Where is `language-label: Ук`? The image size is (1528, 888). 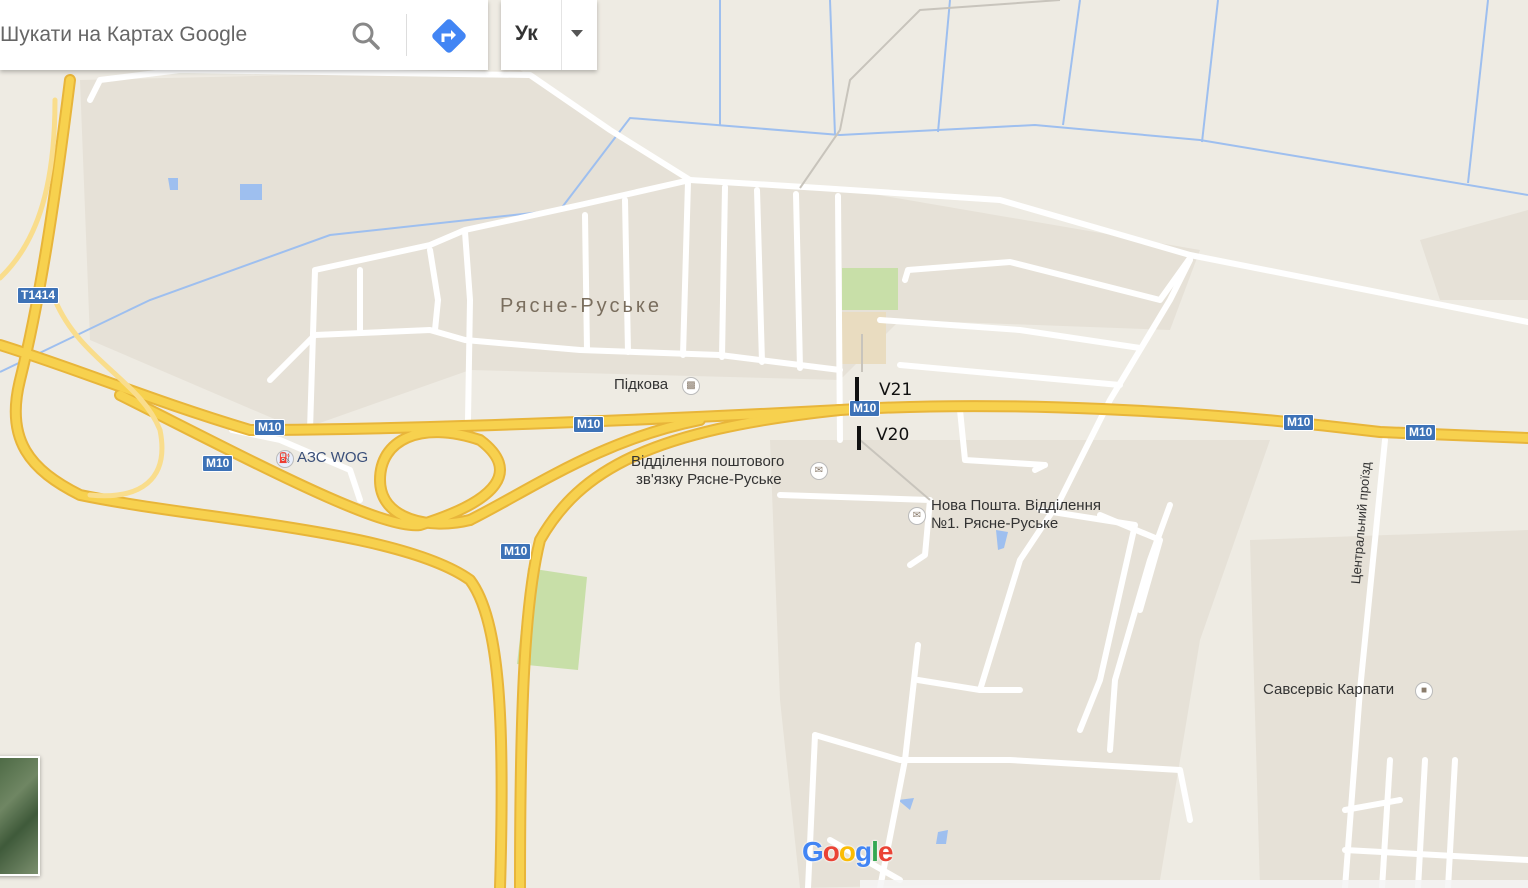 language-label: Ук is located at coordinates (526, 34).